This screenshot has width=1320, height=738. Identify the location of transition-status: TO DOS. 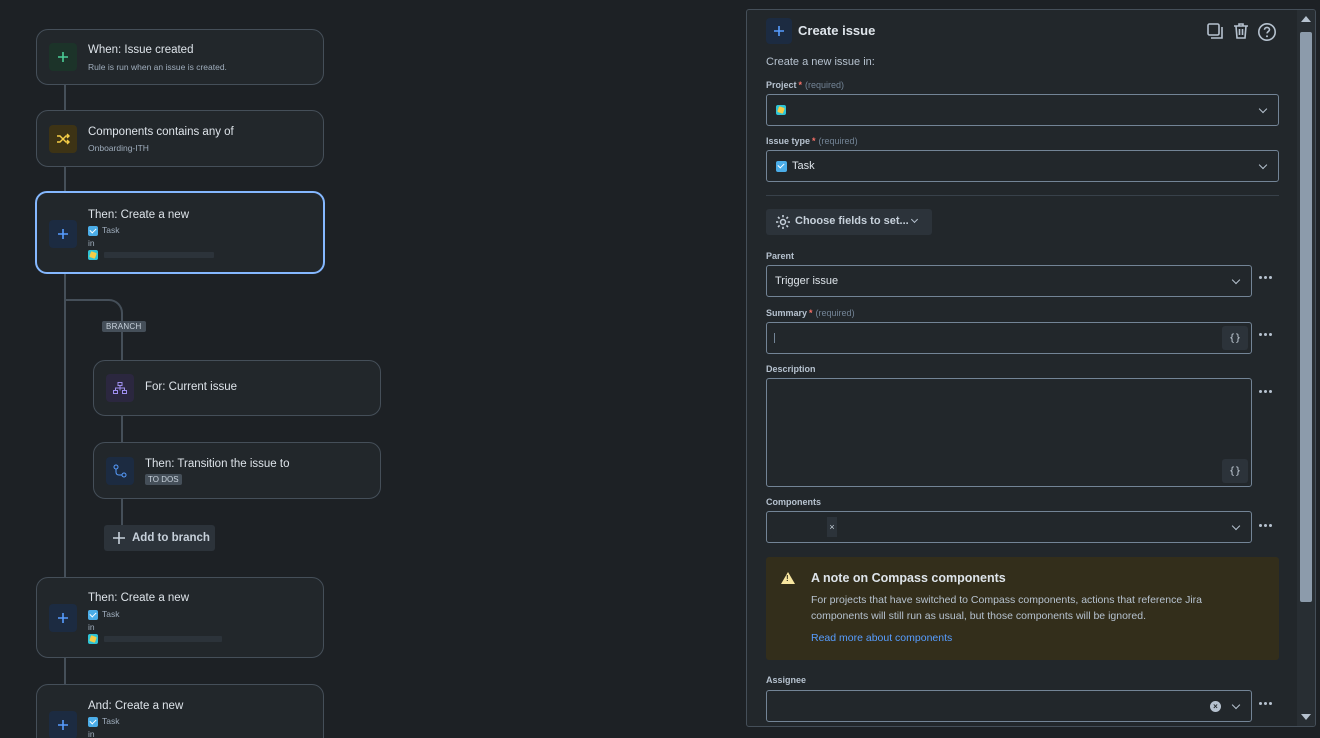
(163, 479).